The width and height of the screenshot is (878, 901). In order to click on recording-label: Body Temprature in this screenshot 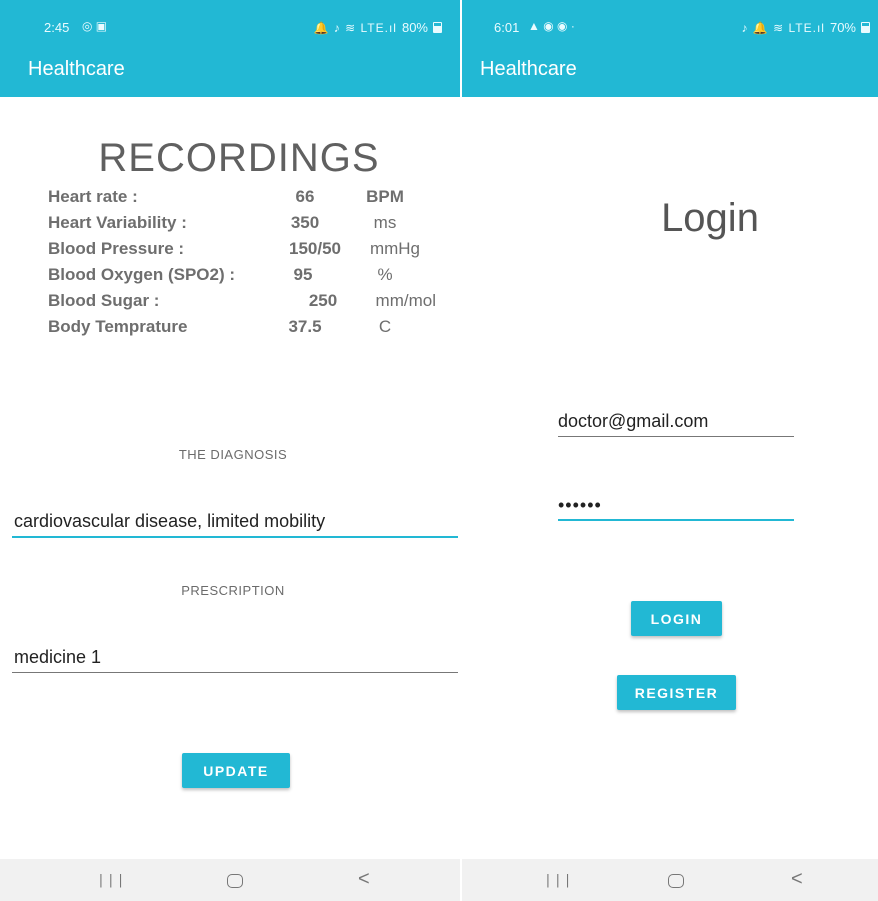, I will do `click(118, 326)`.